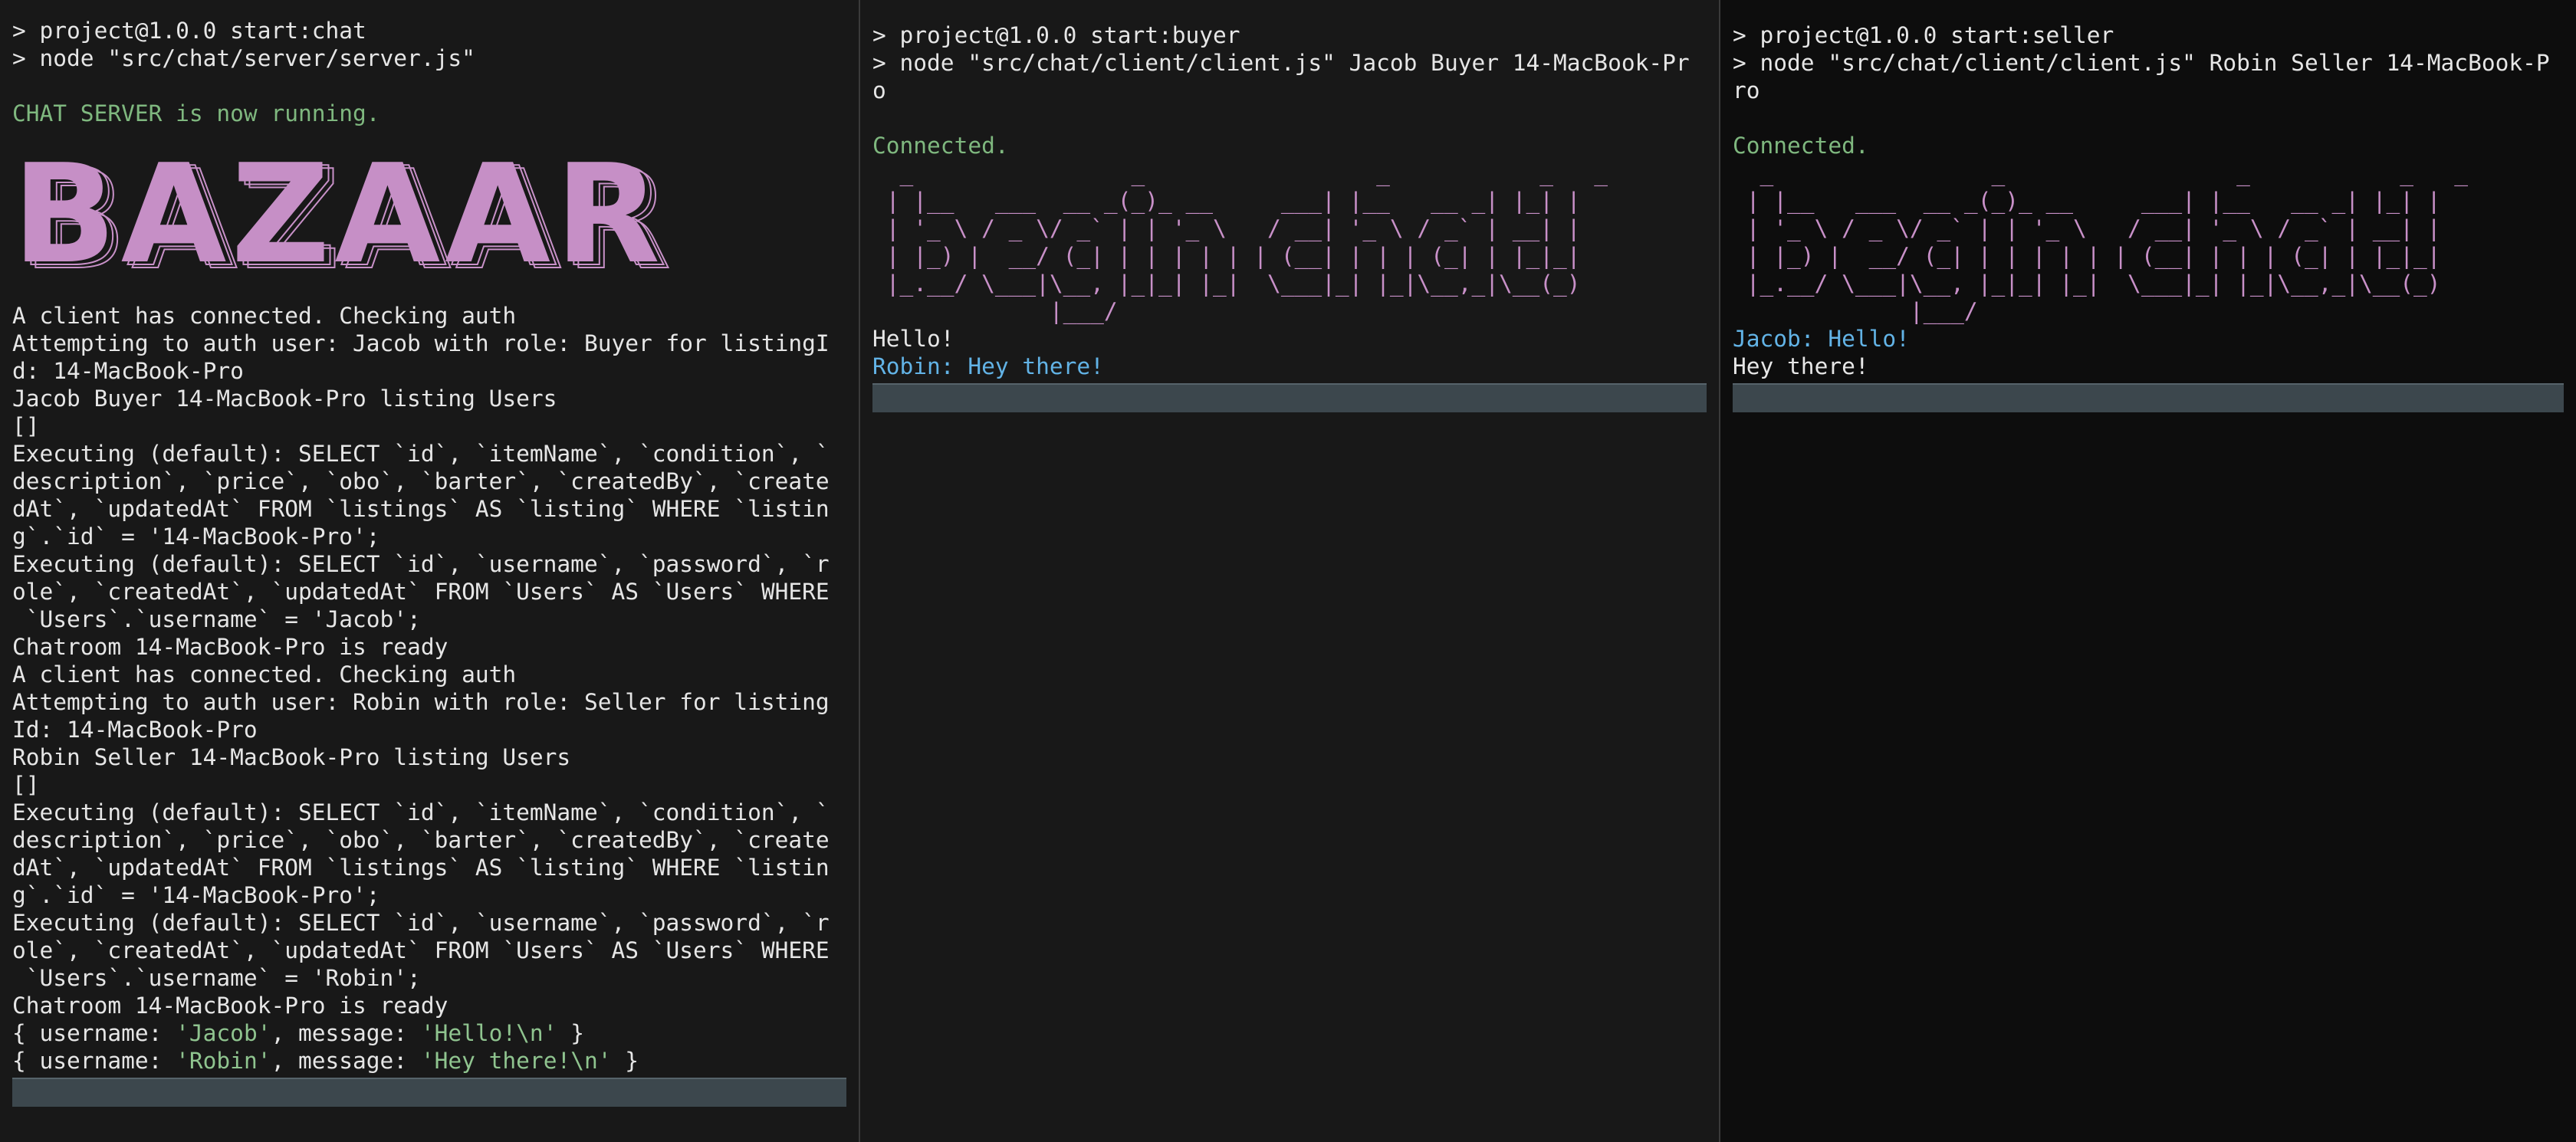  What do you see at coordinates (1801, 366) in the screenshot?
I see `chat-message: Hey there!` at bounding box center [1801, 366].